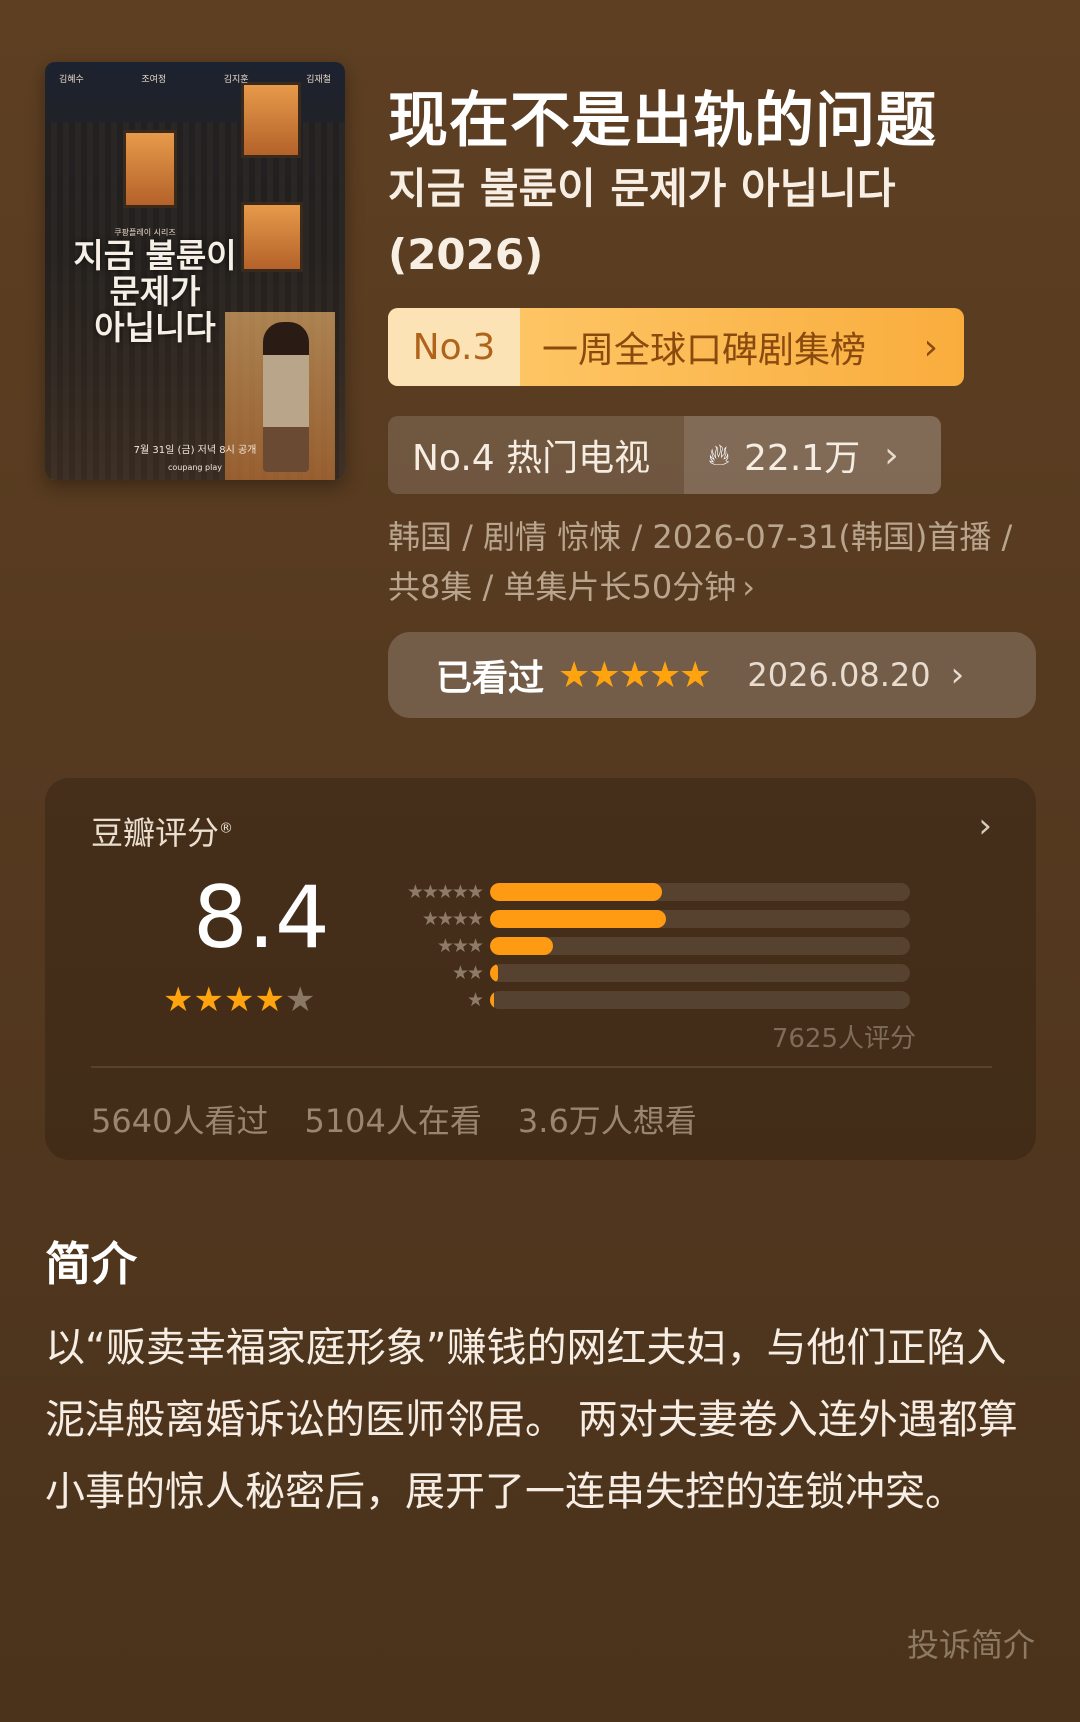 The height and width of the screenshot is (1722, 1080). I want to click on watched-date: 2026.08.20, so click(839, 675).